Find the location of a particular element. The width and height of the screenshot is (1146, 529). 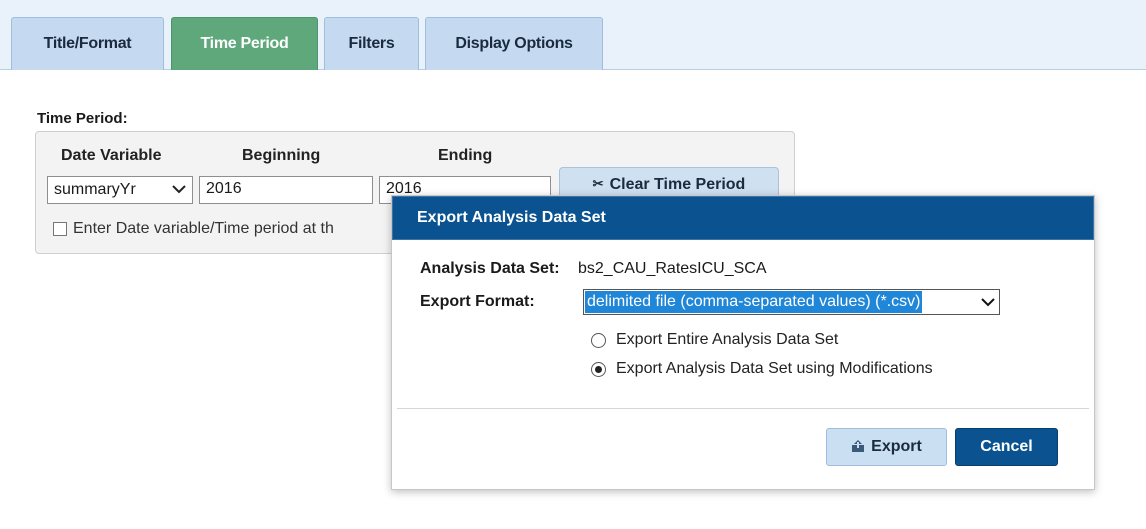

divider is located at coordinates (743, 408).